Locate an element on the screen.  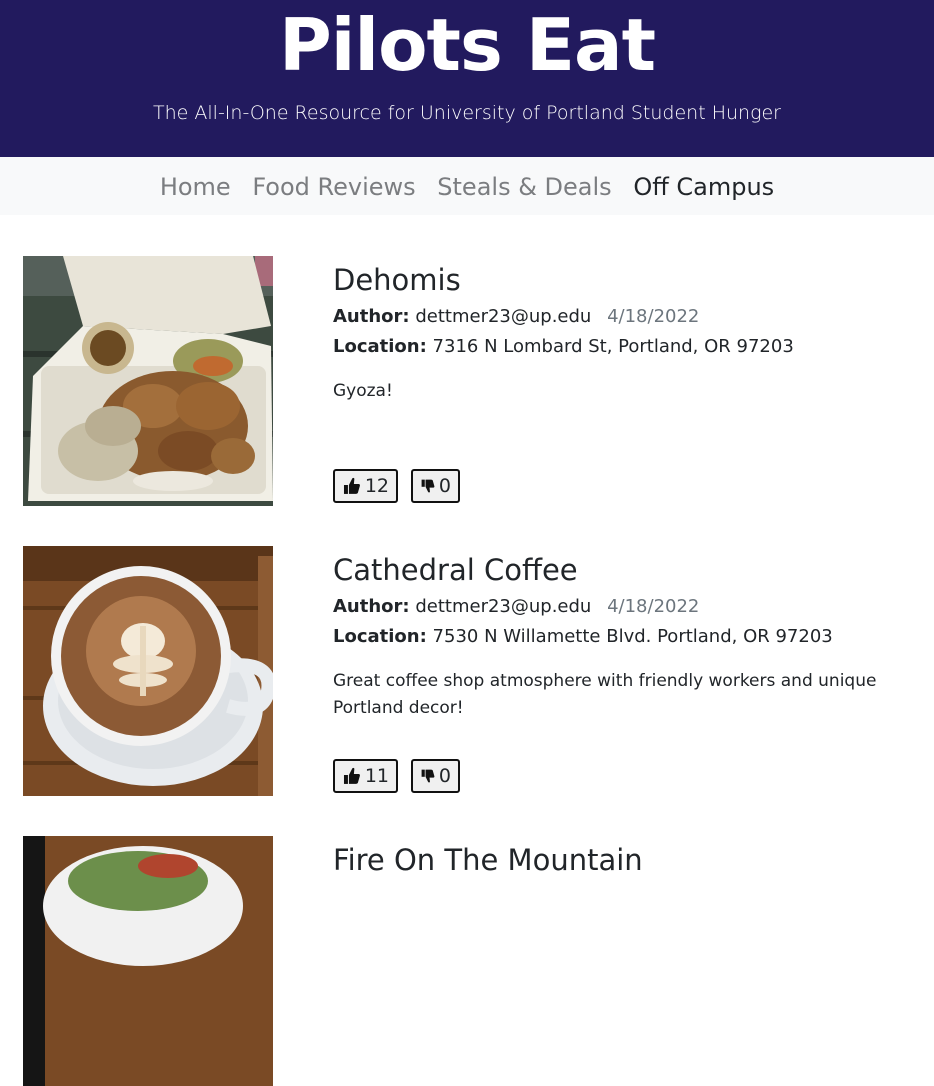
like-button: 11 is located at coordinates (365, 776).